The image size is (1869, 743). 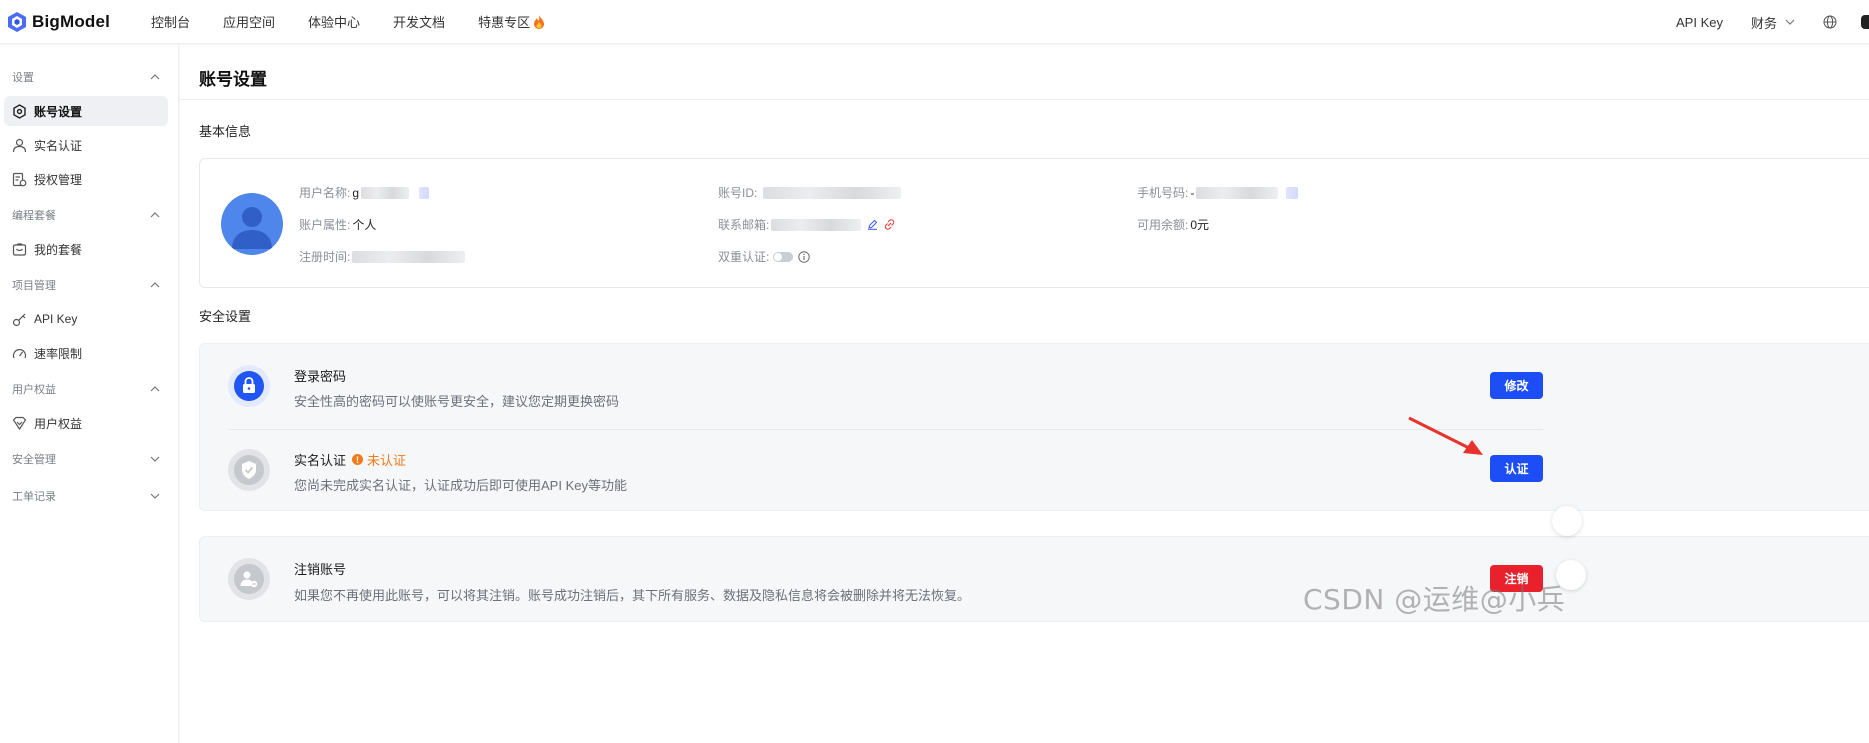 What do you see at coordinates (17, 21) in the screenshot?
I see `bigmodel-logo-icon` at bounding box center [17, 21].